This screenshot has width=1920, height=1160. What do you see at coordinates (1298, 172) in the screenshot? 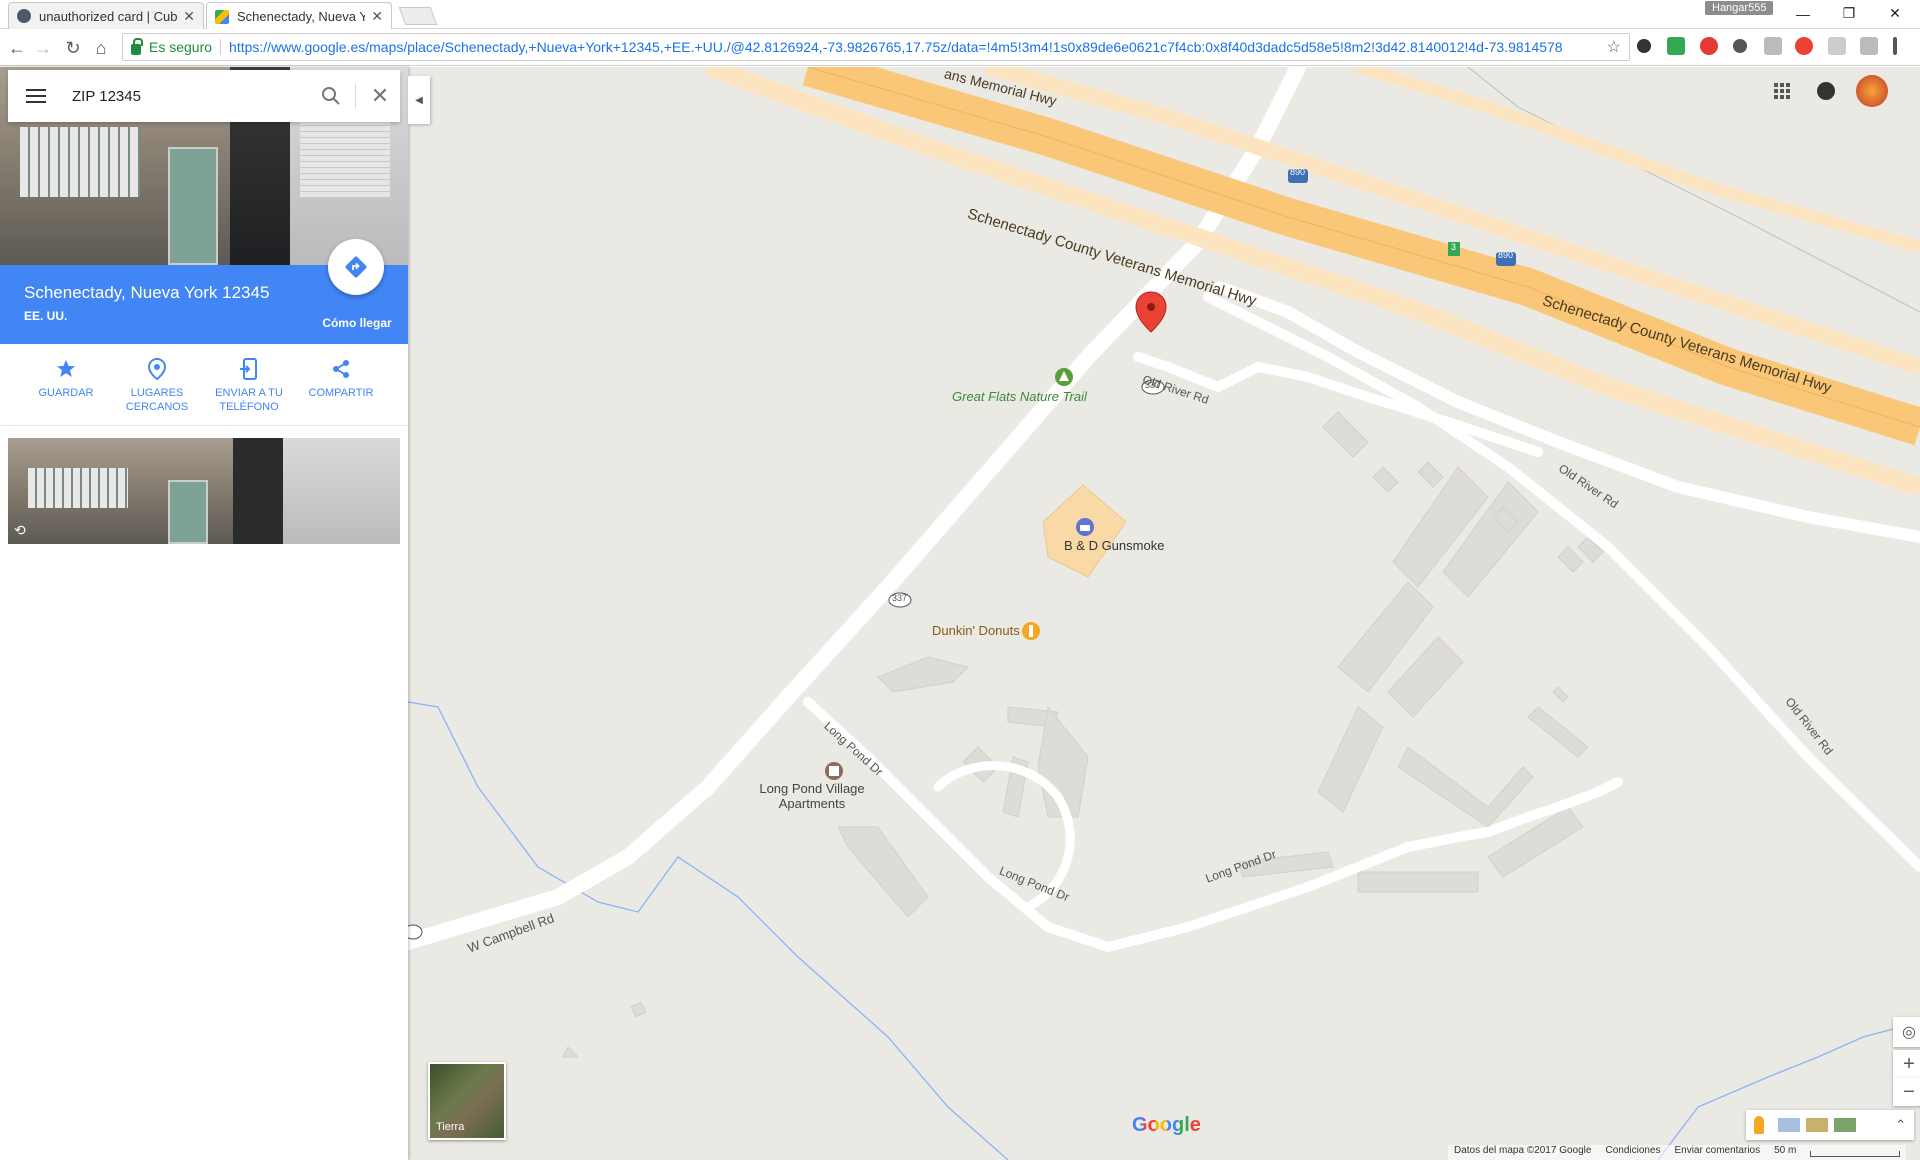
I see `i890-shield-label-1: 890` at bounding box center [1298, 172].